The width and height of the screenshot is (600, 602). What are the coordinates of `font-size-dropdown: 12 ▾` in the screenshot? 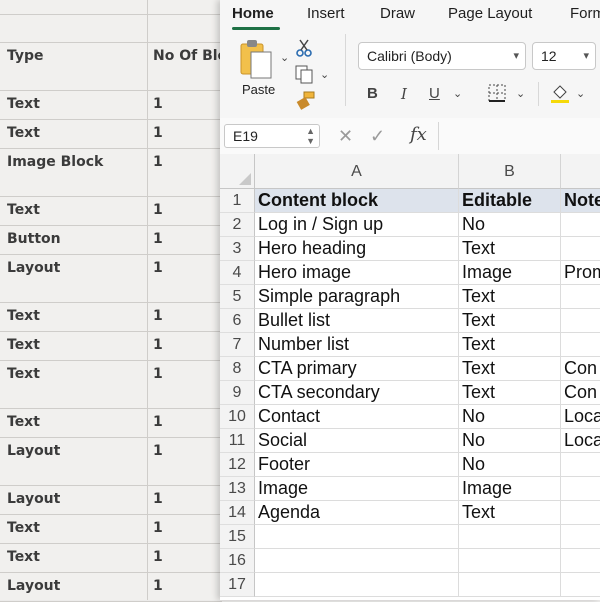 It's located at (564, 56).